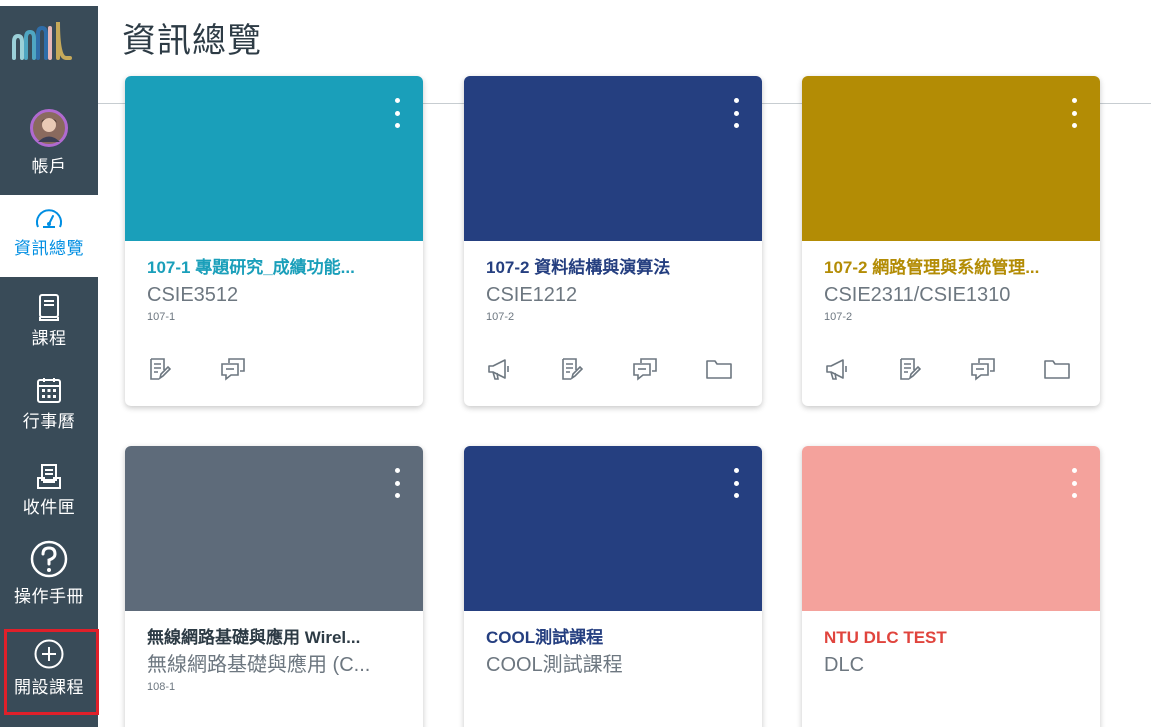 Image resolution: width=1151 pixels, height=727 pixels. I want to click on course-term: 108-1, so click(161, 687).